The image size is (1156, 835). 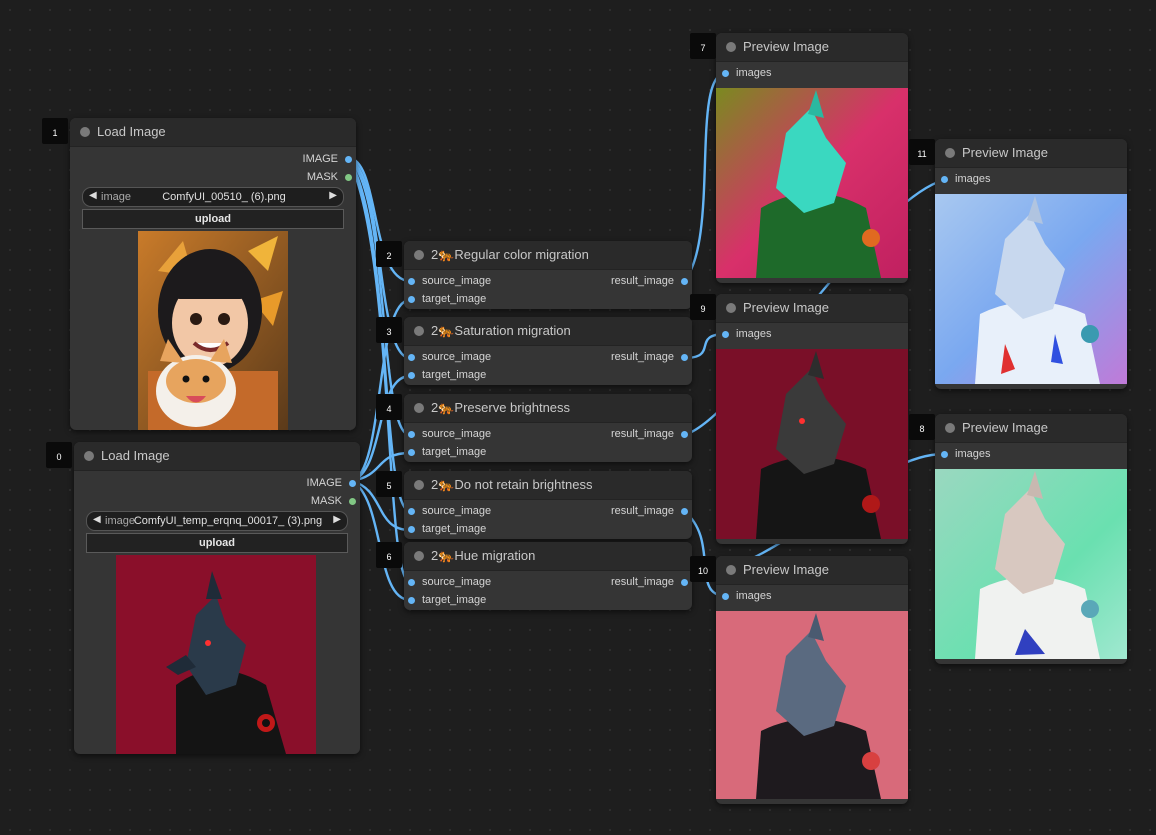 What do you see at coordinates (512, 484) in the screenshot?
I see `node-title: 2🐅Do not retain brightness` at bounding box center [512, 484].